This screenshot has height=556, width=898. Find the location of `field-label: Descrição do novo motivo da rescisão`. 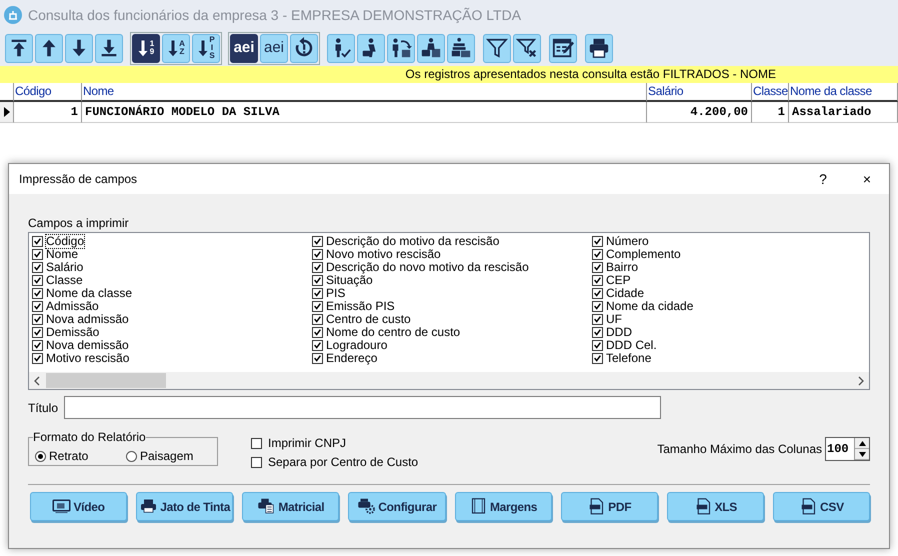

field-label: Descrição do novo motivo da rescisão is located at coordinates (427, 267).